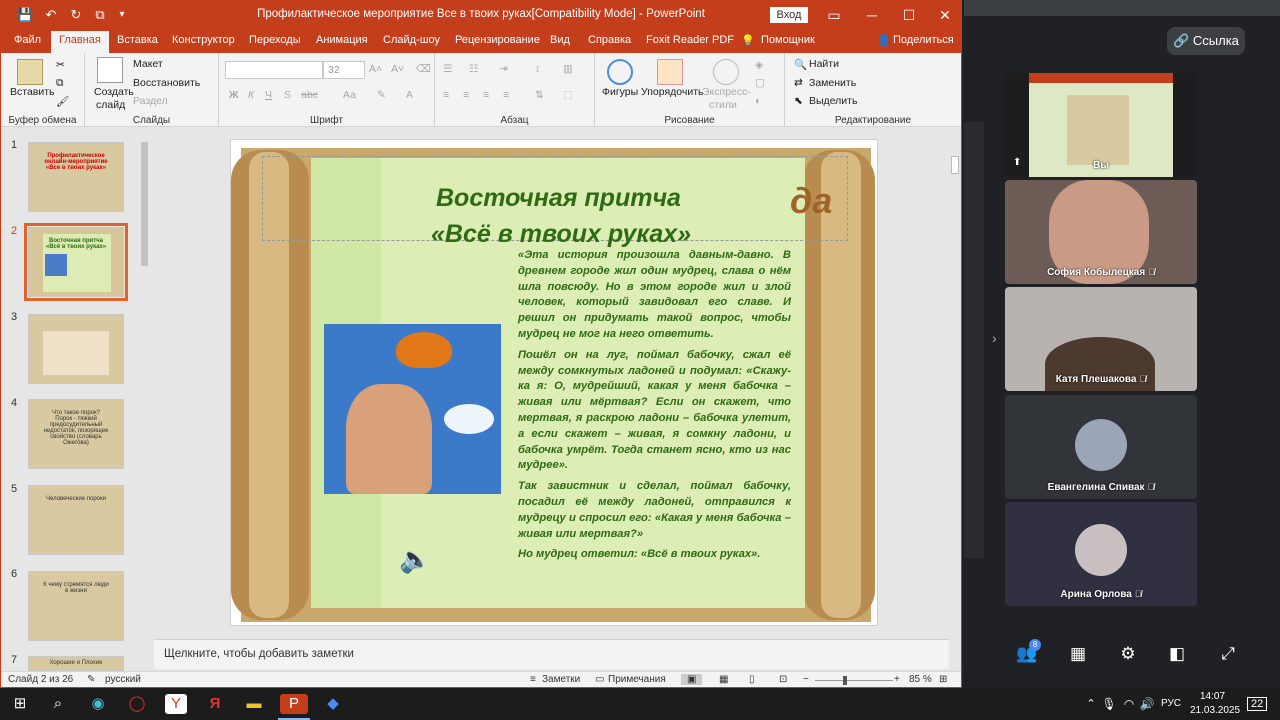 The width and height of the screenshot is (1280, 720). What do you see at coordinates (137, 704) in the screenshot?
I see `opera-icon: ◯` at bounding box center [137, 704].